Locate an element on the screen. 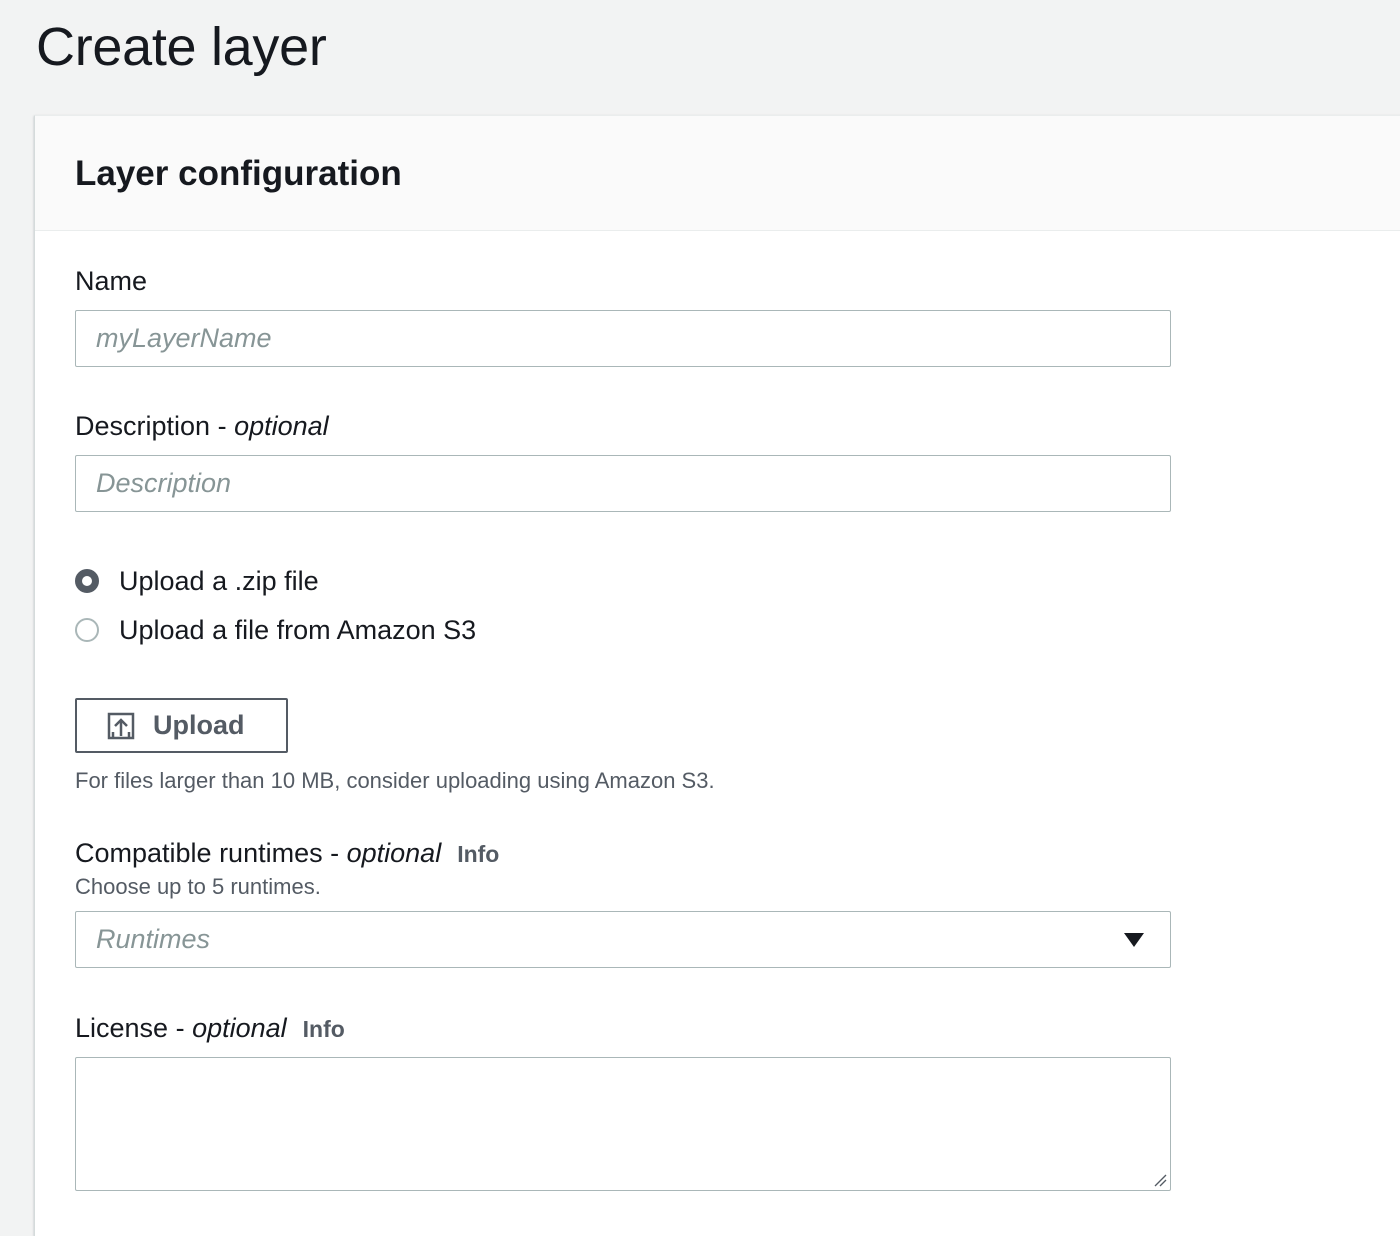 The image size is (1400, 1236). radio-upload-zip-label: Upload a .zip file is located at coordinates (219, 581).